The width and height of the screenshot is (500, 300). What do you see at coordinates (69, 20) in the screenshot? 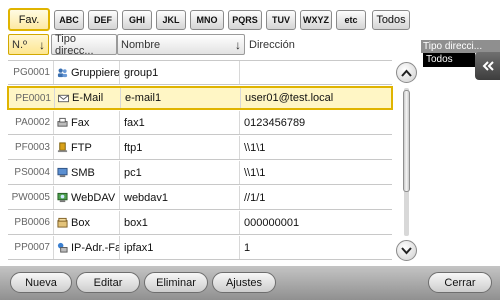
I see `tab-abc: ABC` at bounding box center [69, 20].